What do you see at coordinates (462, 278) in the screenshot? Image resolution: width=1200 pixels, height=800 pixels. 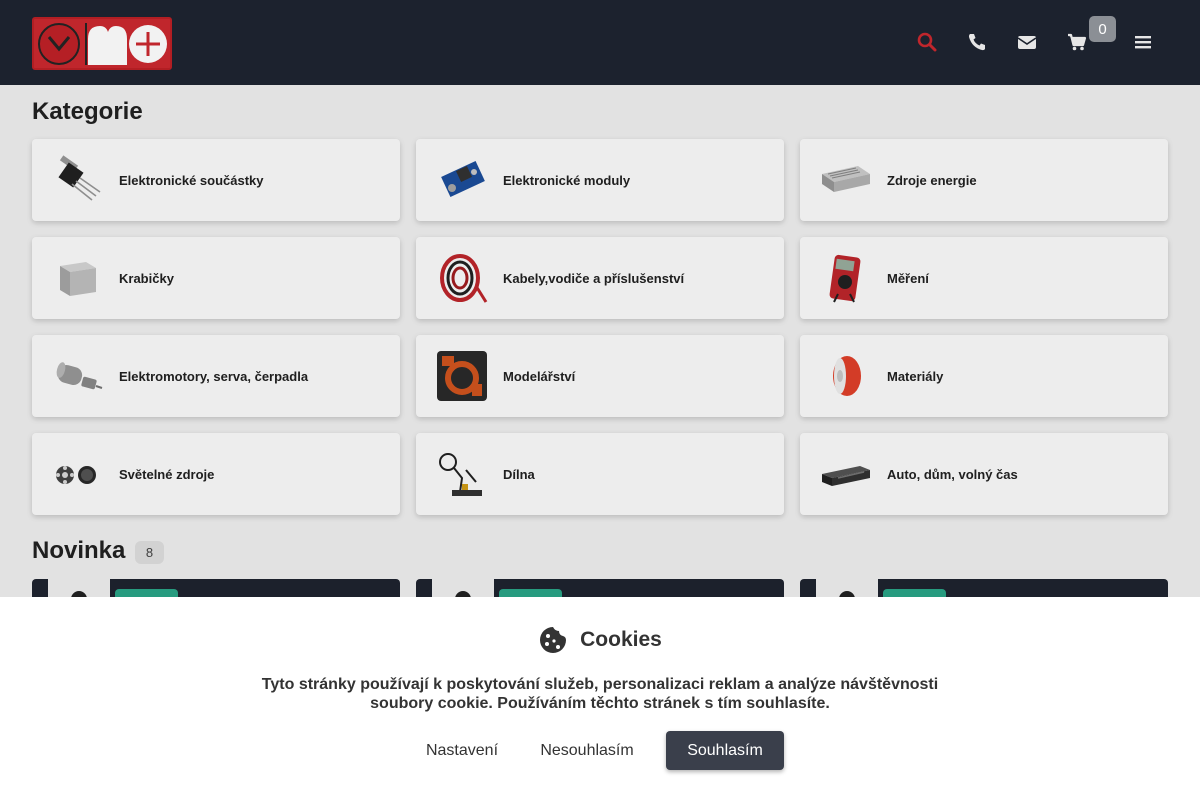 I see `cable-coil-icon` at bounding box center [462, 278].